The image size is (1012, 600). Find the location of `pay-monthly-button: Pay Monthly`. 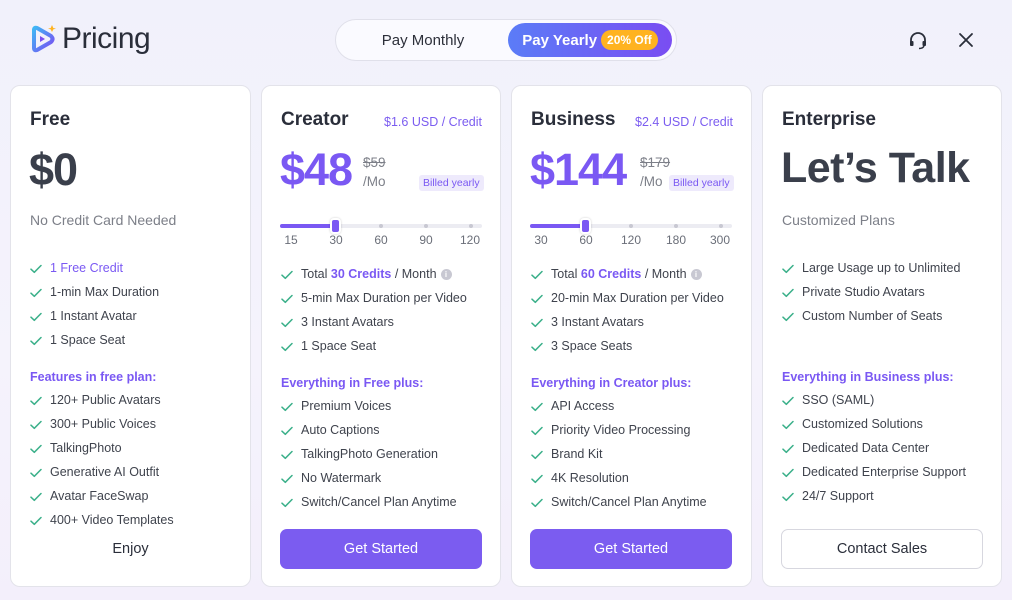

pay-monthly-button: Pay Monthly is located at coordinates (423, 40).